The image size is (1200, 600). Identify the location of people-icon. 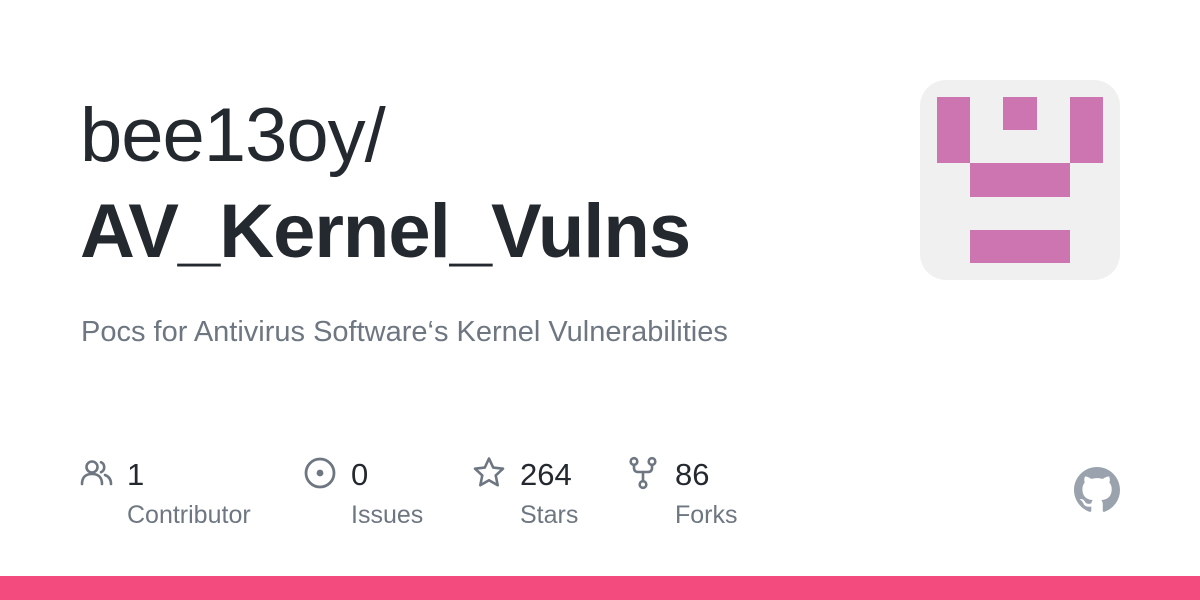
(96, 473).